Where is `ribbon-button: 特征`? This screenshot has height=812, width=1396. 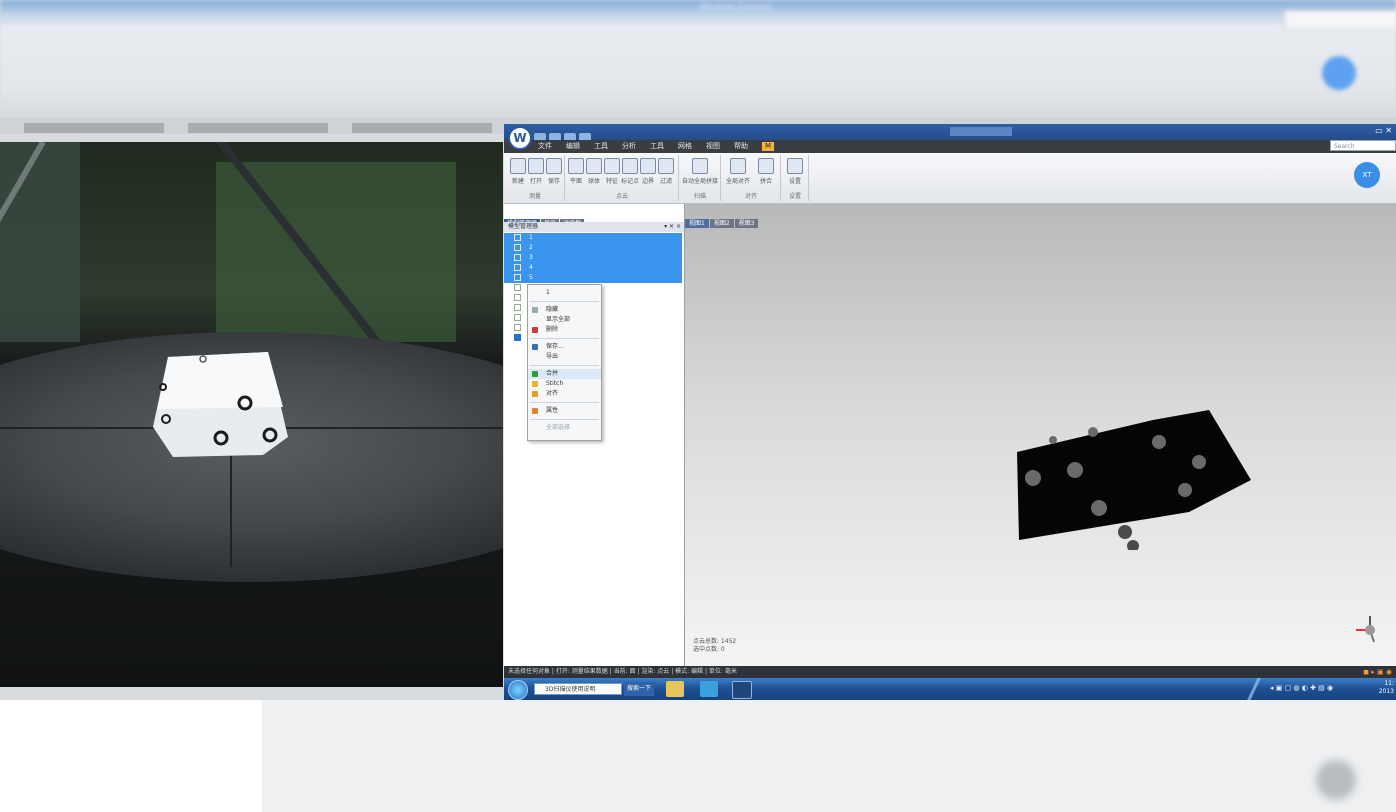
ribbon-button: 特征 is located at coordinates (612, 171).